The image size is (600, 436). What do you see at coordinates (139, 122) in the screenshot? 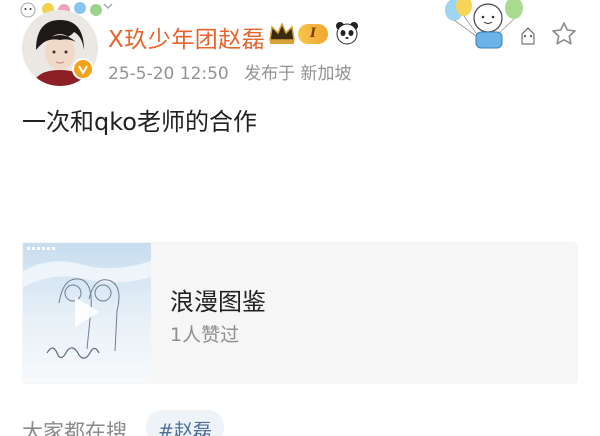
I see `post-text: 一次和qko老师的合作` at bounding box center [139, 122].